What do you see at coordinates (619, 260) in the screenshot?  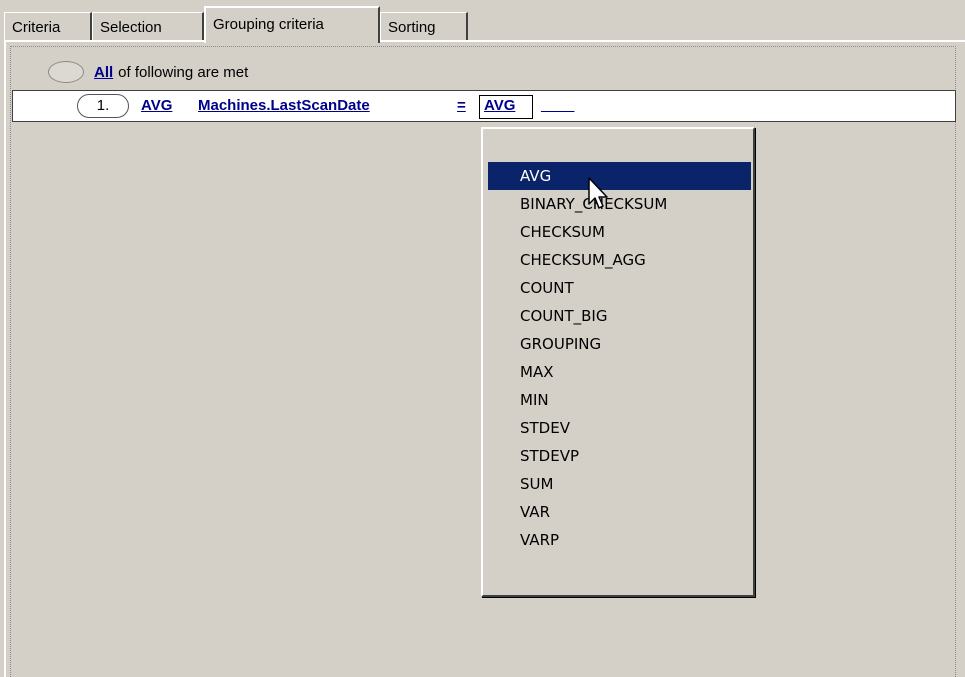 I see `dropdown-option-checksum-agg: CHECKSUM_AGG` at bounding box center [619, 260].